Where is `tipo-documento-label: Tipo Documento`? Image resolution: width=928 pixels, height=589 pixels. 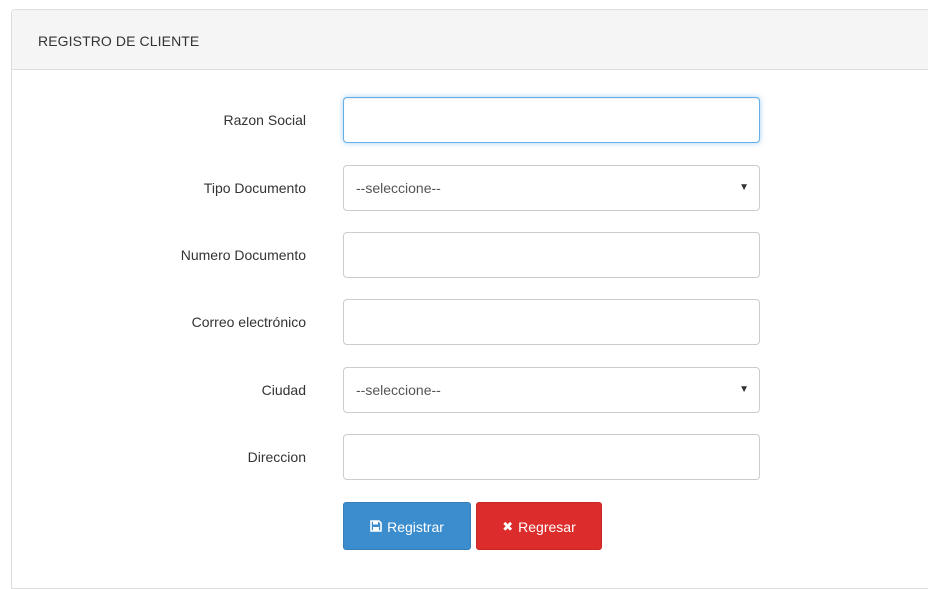 tipo-documento-label: Tipo Documento is located at coordinates (254, 188).